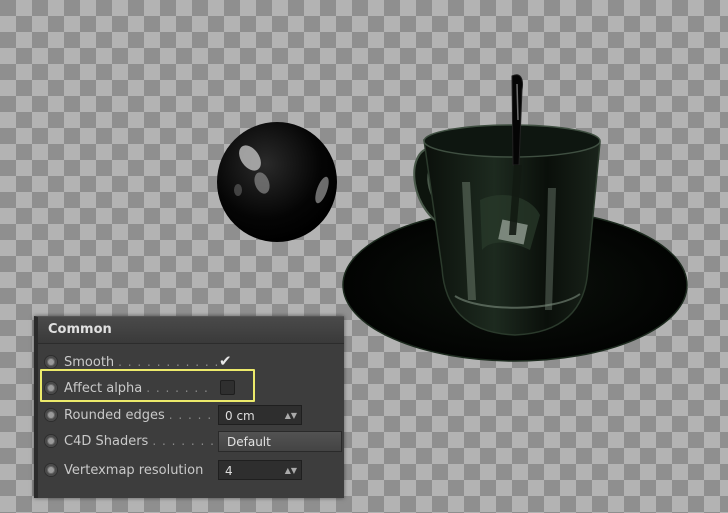 The image size is (728, 513). I want to click on rounded-edges-row: Rounded edges . . . . ., so click(128, 415).